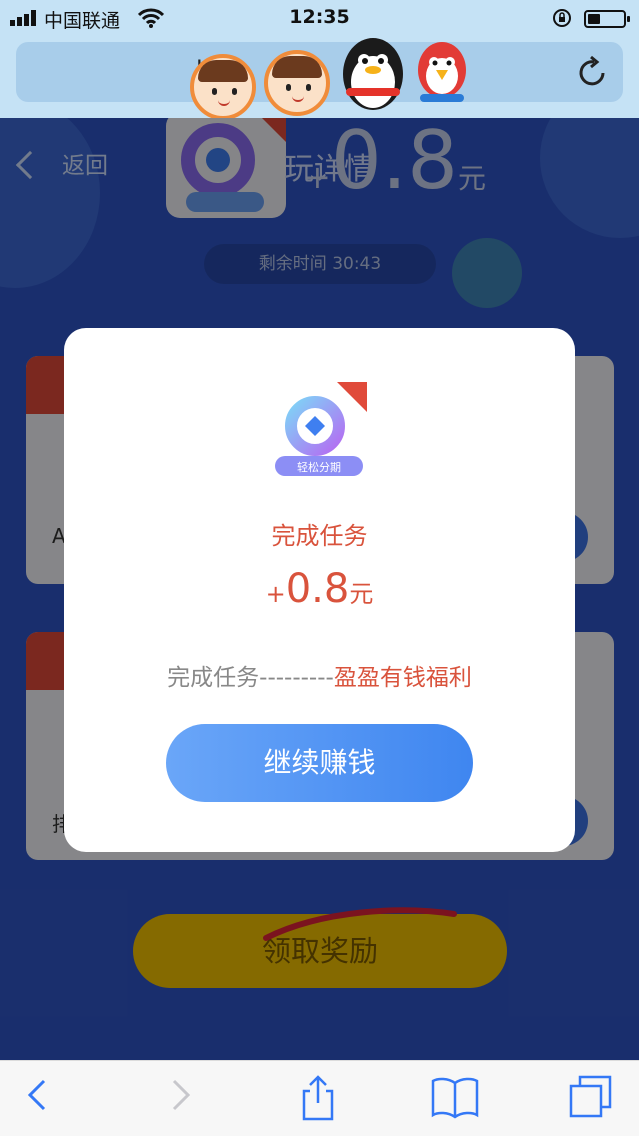 Image resolution: width=639 pixels, height=1136 pixels. I want to click on modal-reward-unit: 元, so click(361, 594).